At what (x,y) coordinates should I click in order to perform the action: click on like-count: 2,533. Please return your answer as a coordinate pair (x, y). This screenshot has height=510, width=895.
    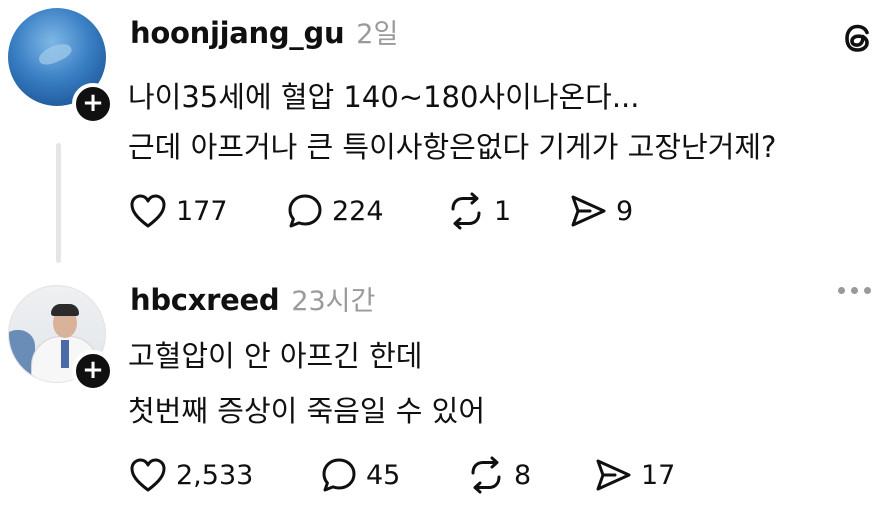
    Looking at the image, I should click on (215, 475).